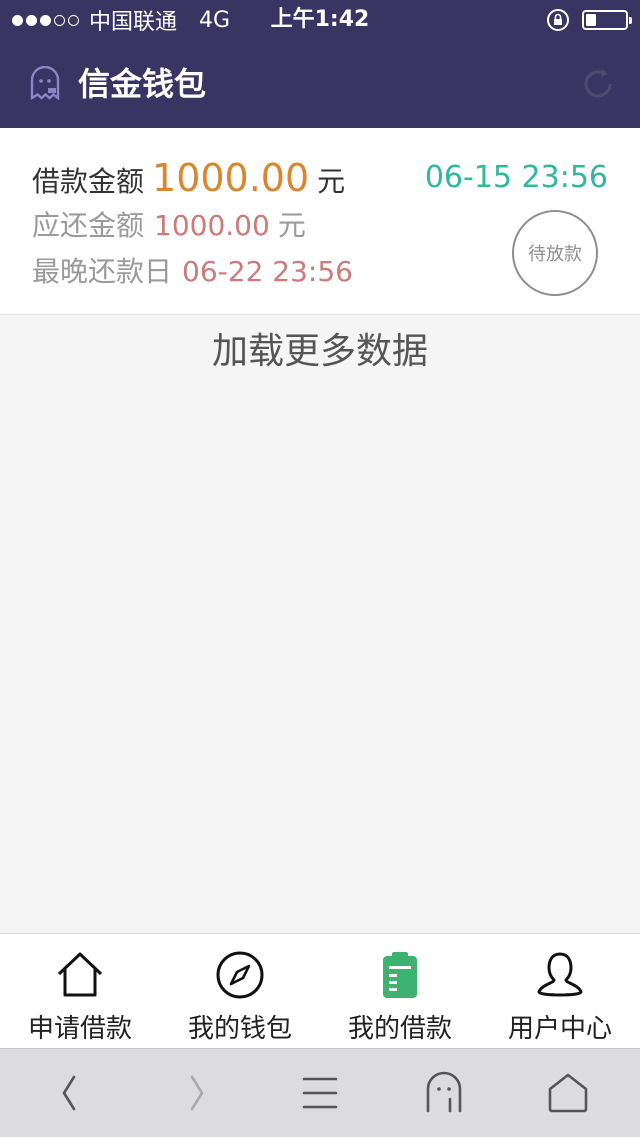 The width and height of the screenshot is (640, 1137). Describe the element at coordinates (607, 20) in the screenshot. I see `battery-icon` at that location.